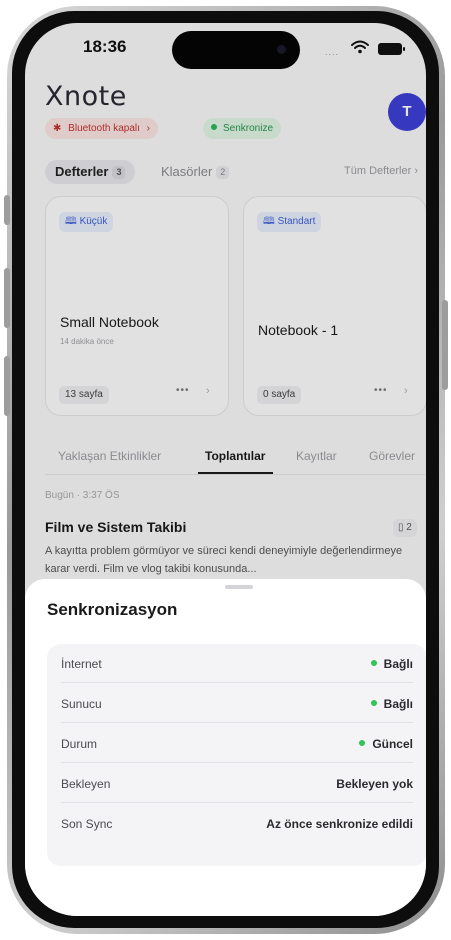  I want to click on row-value: Az önce senkronize edildi, so click(339, 824).